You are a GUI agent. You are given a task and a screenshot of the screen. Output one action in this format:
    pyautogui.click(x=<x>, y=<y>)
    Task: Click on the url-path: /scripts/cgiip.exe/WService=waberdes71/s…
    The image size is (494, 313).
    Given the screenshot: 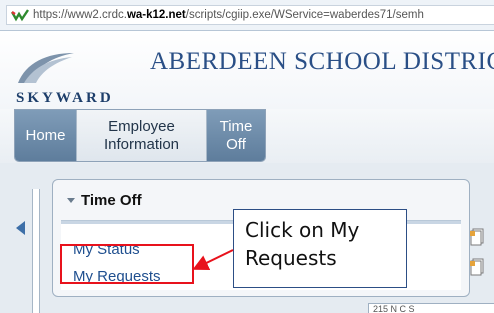 What is the action you would take?
    pyautogui.click(x=304, y=15)
    